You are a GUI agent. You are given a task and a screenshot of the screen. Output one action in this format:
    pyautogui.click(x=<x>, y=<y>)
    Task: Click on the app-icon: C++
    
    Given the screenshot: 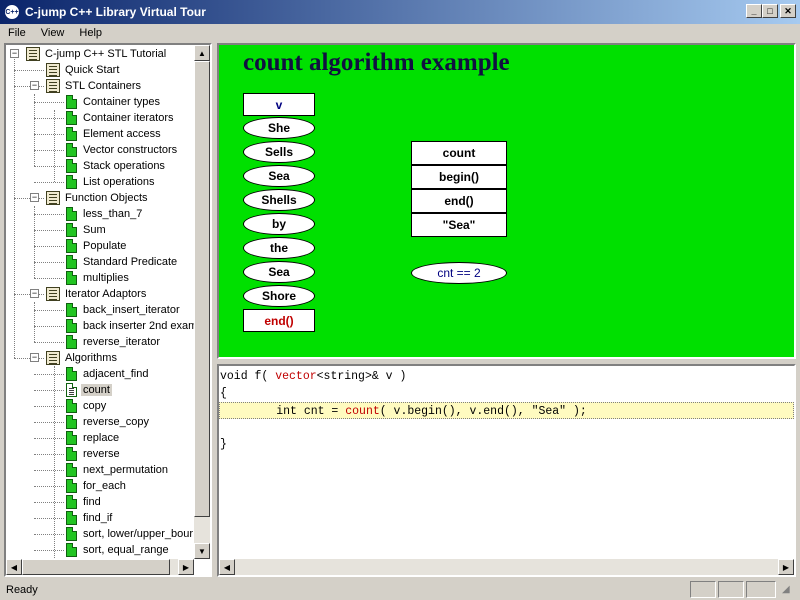 What is the action you would take?
    pyautogui.click(x=12, y=12)
    